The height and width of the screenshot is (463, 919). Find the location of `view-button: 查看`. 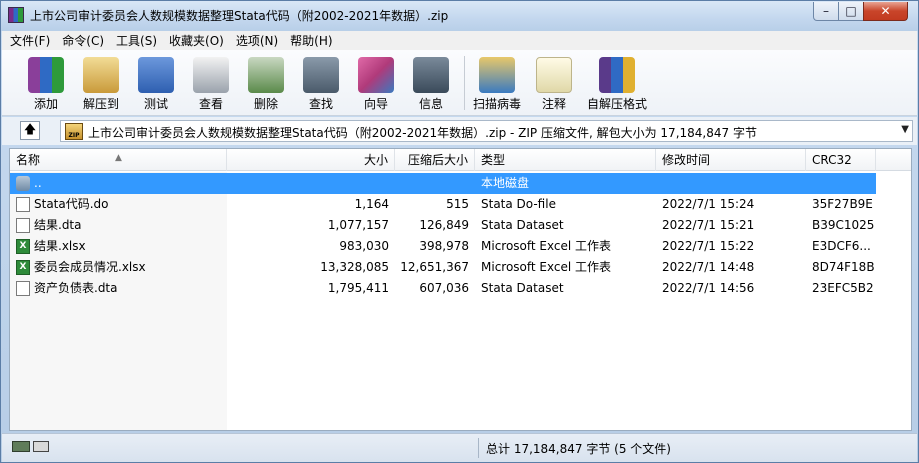

view-button: 查看 is located at coordinates (211, 84).